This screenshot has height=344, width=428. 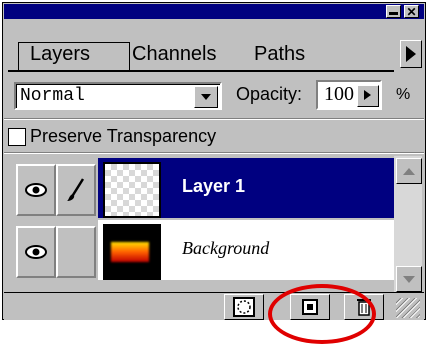 I want to click on add-mask-button, so click(x=244, y=307).